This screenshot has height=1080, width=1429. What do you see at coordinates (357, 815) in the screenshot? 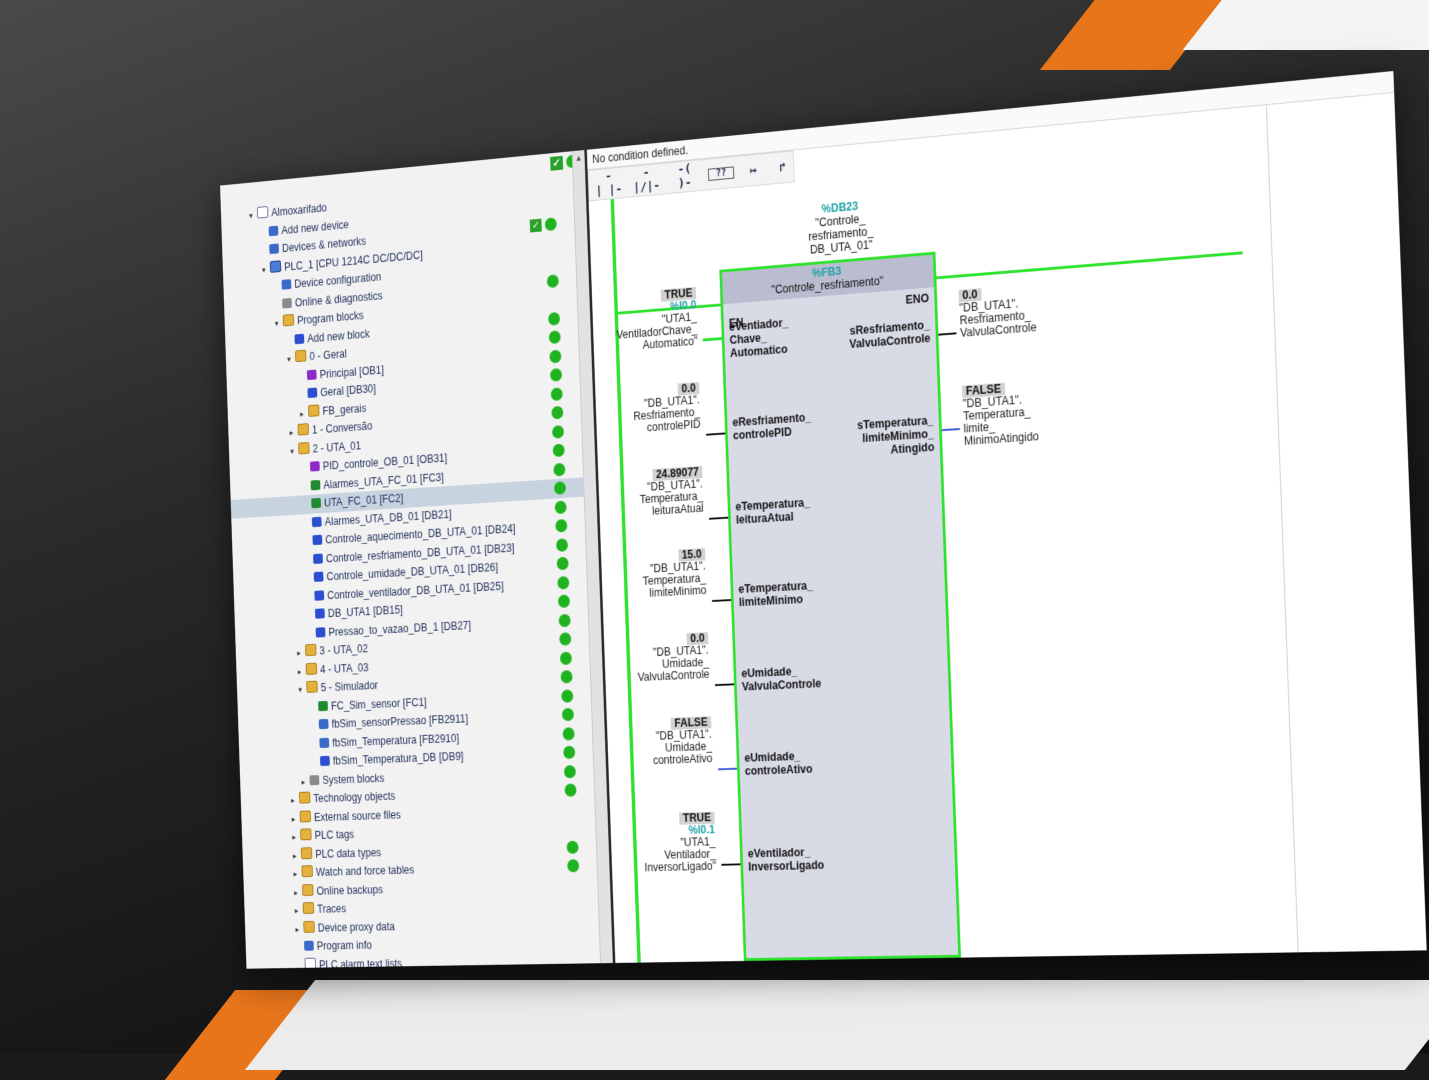
I see `tree-item-label: External source files` at bounding box center [357, 815].